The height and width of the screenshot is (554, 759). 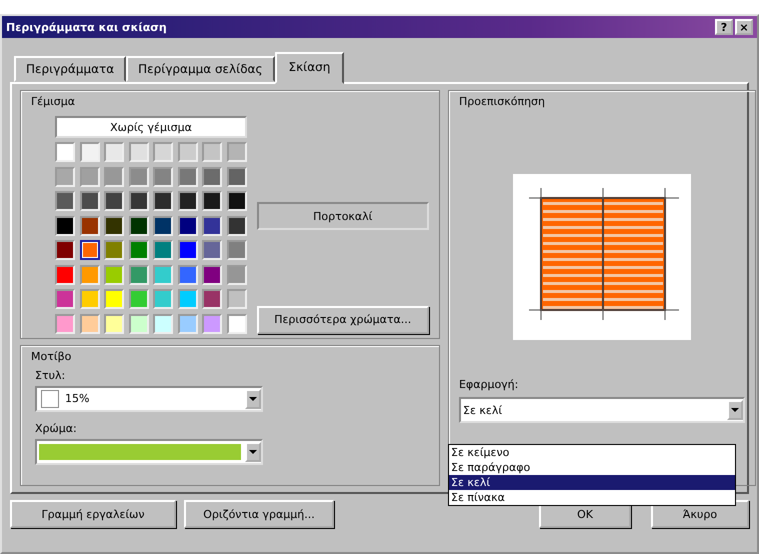 I want to click on style-dropdown: 15%, so click(x=149, y=399).